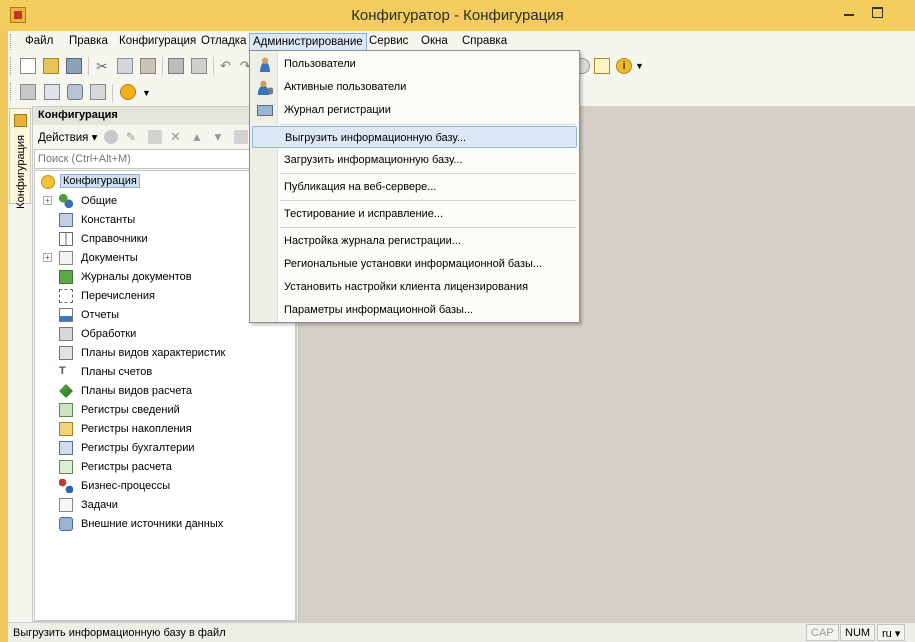  What do you see at coordinates (148, 66) in the screenshot?
I see `paste-icon` at bounding box center [148, 66].